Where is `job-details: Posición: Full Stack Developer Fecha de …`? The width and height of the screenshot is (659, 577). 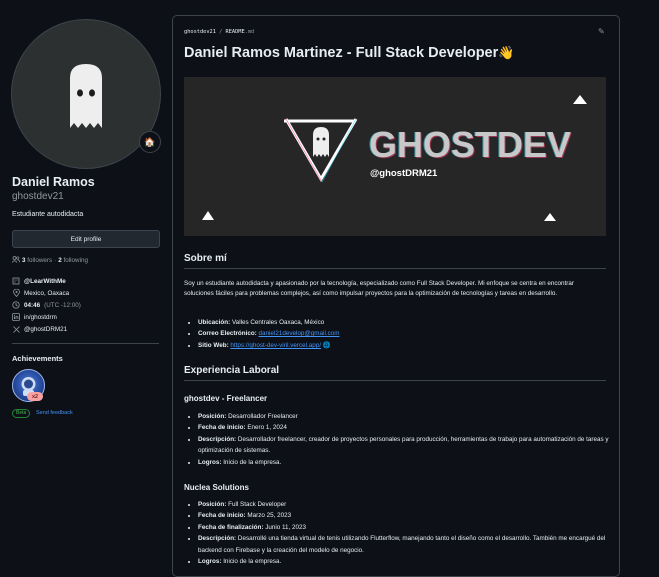 job-details: Posición: Full Stack Developer Fecha de … is located at coordinates (401, 533).